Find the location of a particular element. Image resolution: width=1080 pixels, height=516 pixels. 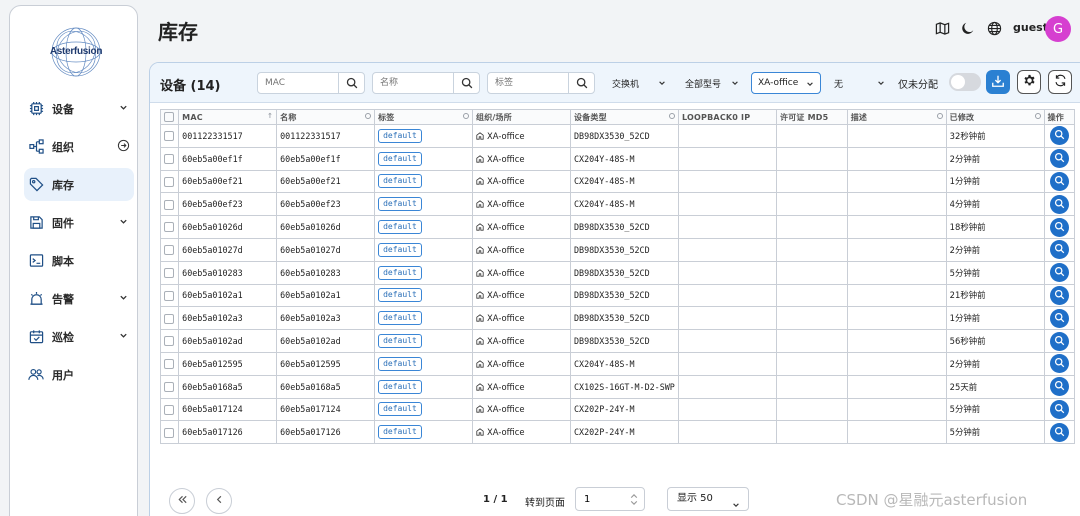

column-header-tag: 标签 is located at coordinates (424, 117).